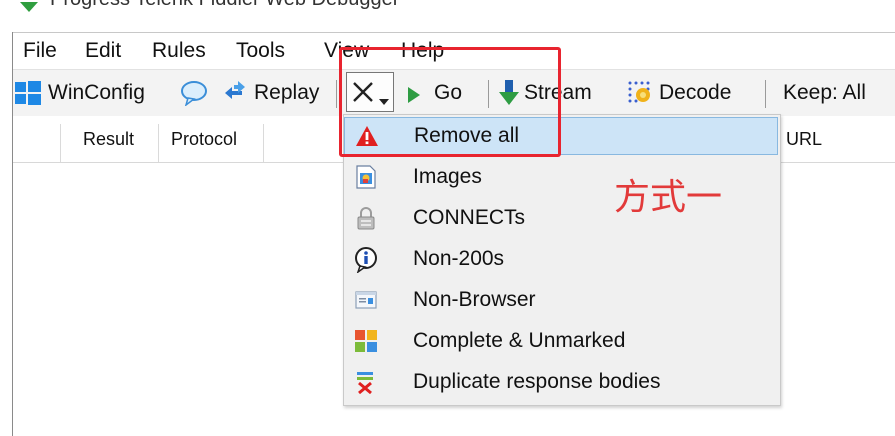 The height and width of the screenshot is (436, 895). I want to click on menu-item-non-200s: Non-200s, so click(561, 259).